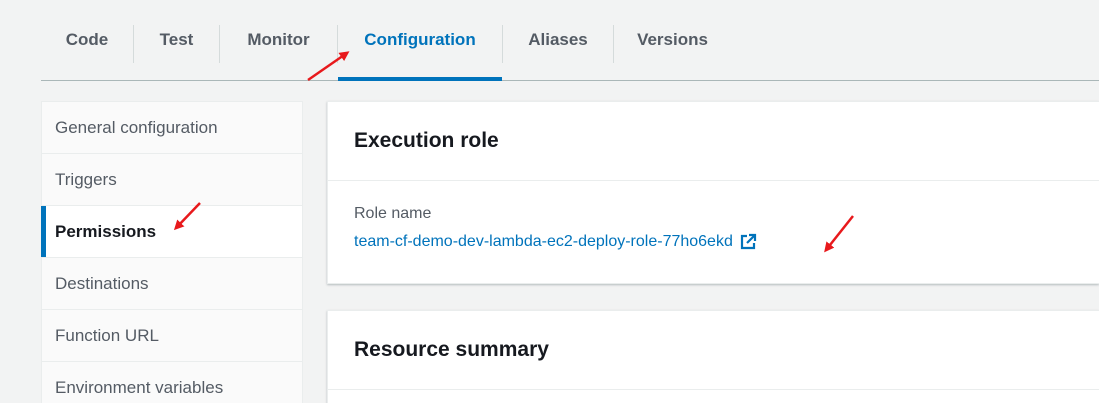  I want to click on annotation-arrow-role-link, so click(839, 234).